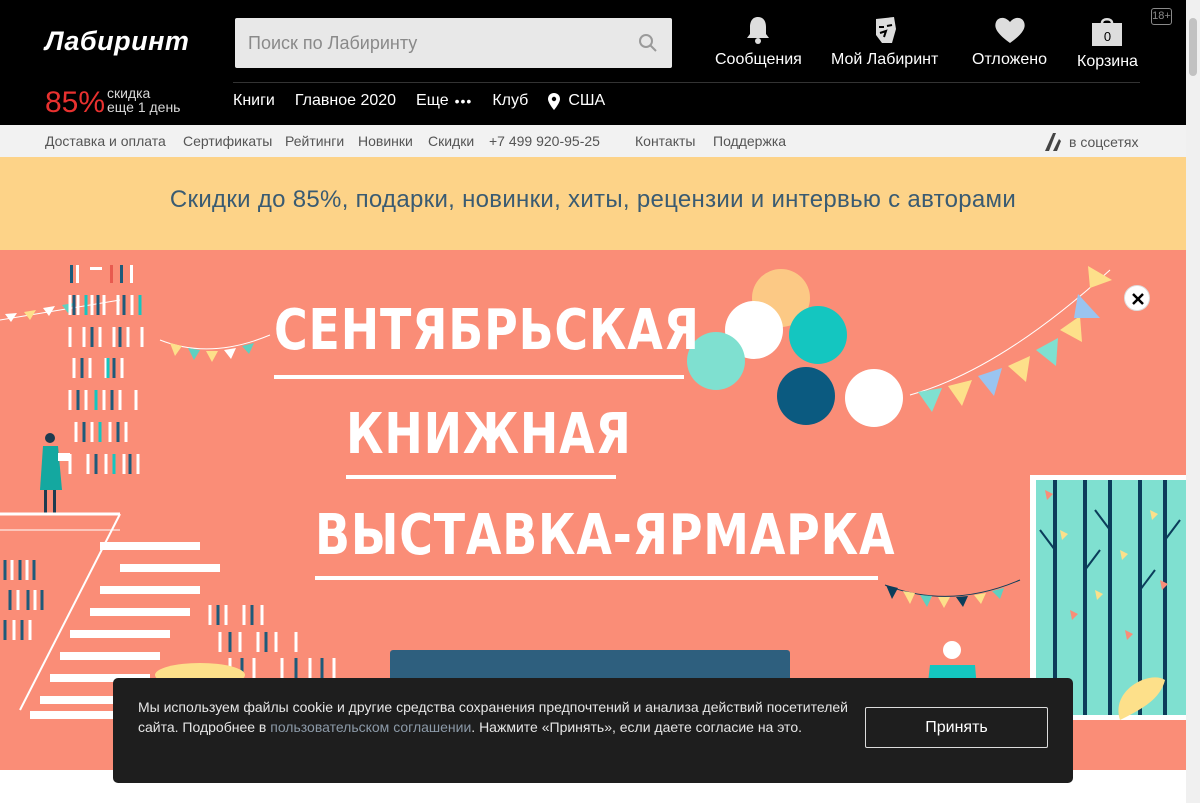  I want to click on search-input, so click(425, 43).